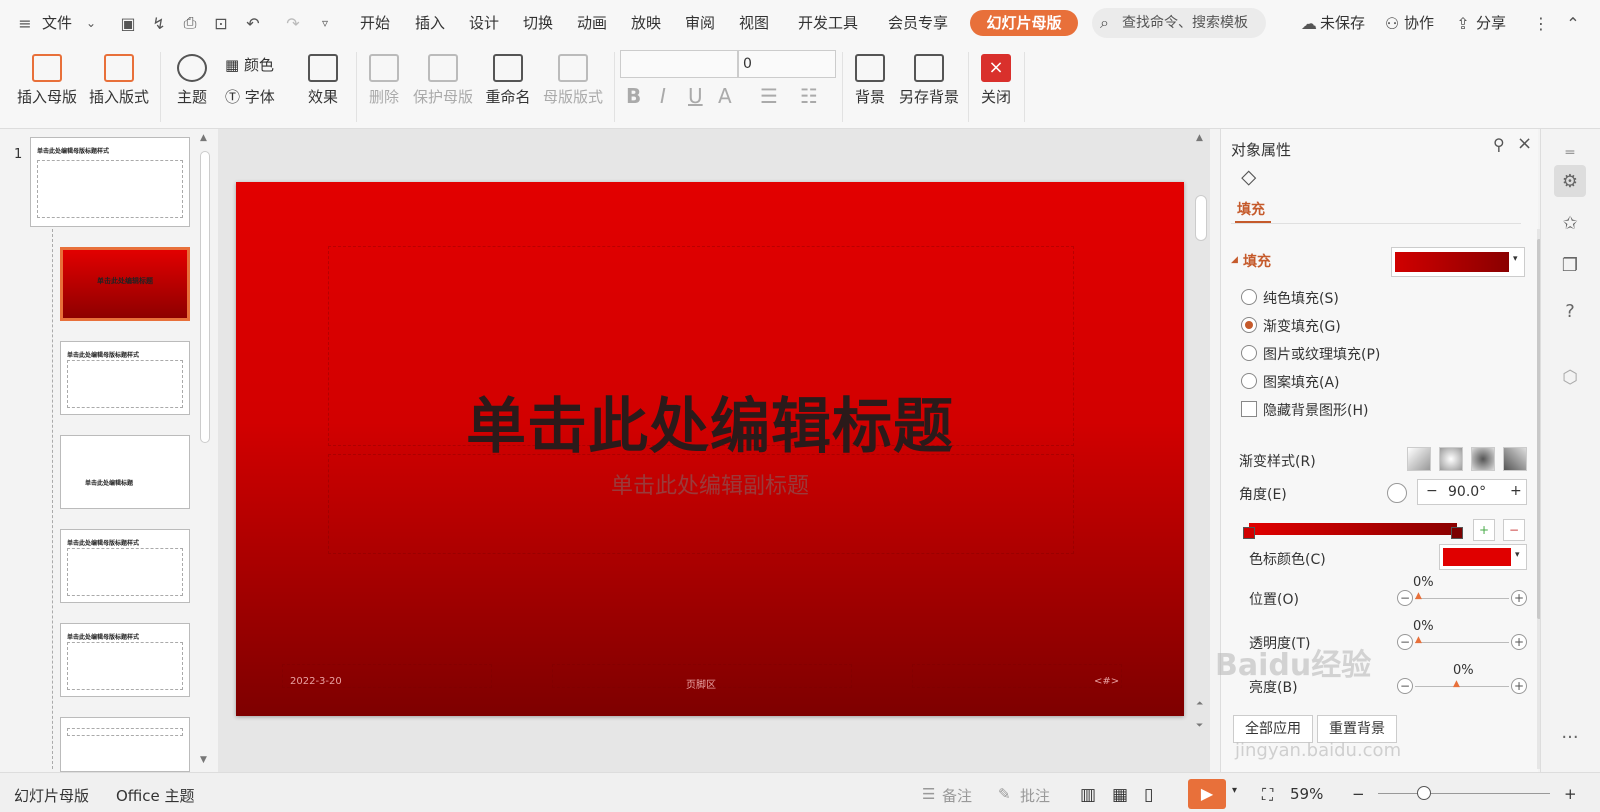  Describe the element at coordinates (1207, 794) in the screenshot. I see `play-slideshow-button: ▶` at that location.